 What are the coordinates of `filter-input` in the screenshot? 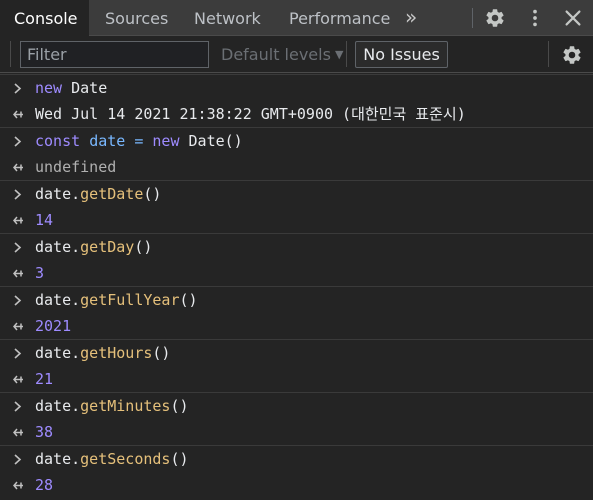 It's located at (114, 54).